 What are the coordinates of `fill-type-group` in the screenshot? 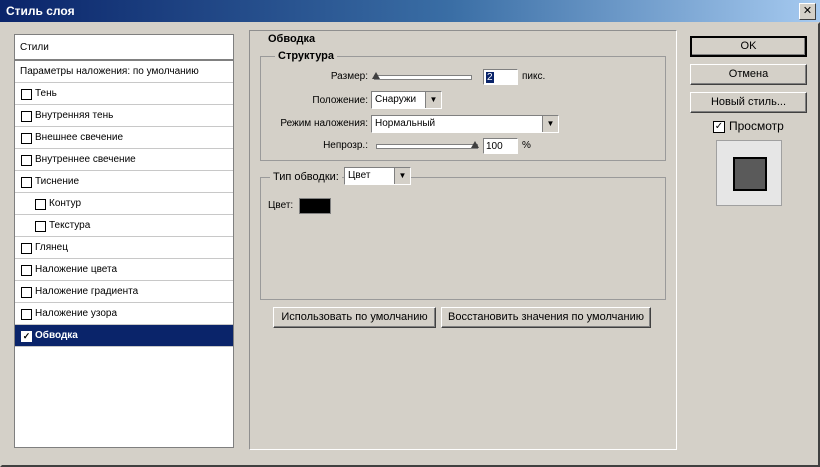 It's located at (463, 238).